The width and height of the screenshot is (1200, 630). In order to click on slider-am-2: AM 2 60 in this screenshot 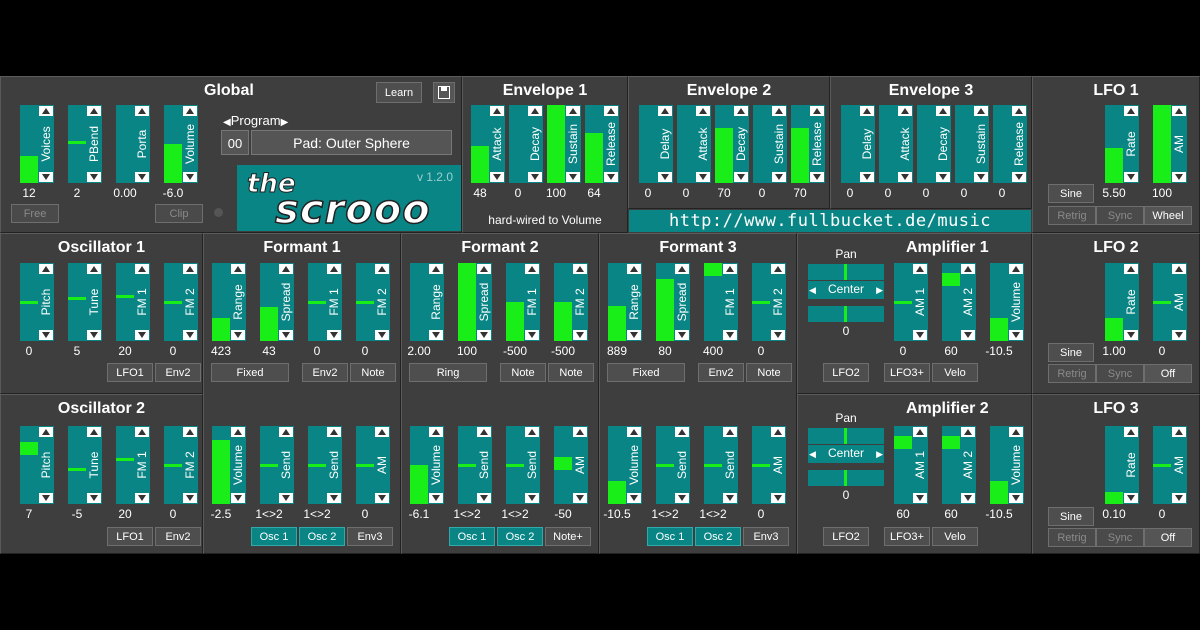, I will do `click(959, 473)`.